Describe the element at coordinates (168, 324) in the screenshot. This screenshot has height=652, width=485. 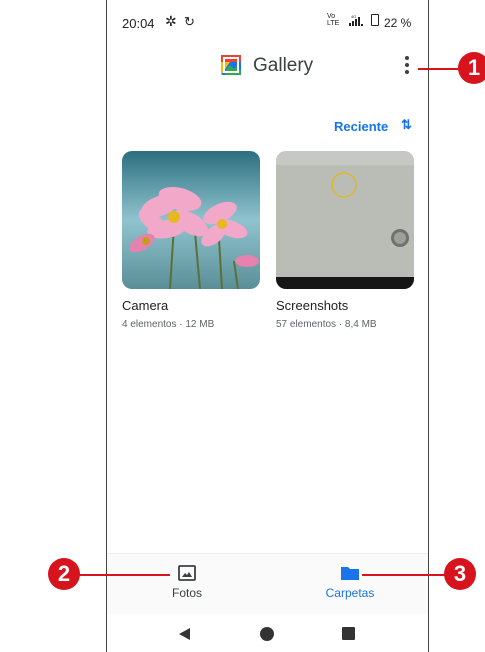
I see `album-meta: 4 elementos · 12 MB` at that location.